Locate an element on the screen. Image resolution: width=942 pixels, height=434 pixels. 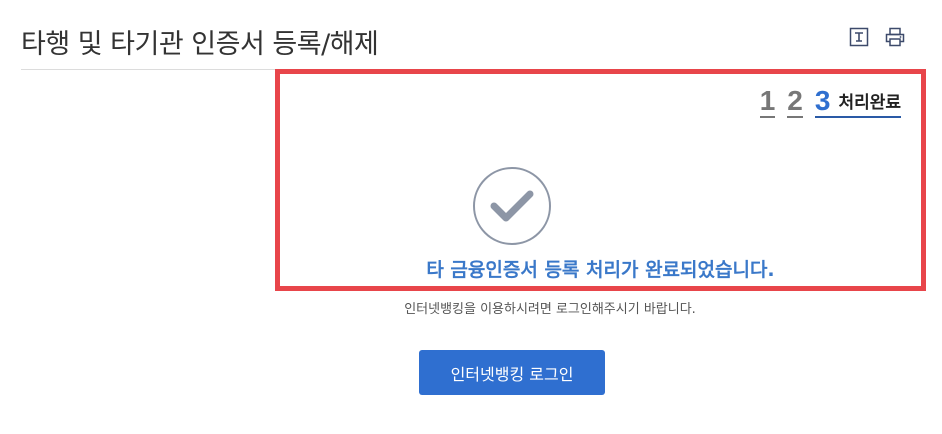
login-guide-text: 인터넷뱅킹을 이용하시려면 로그인해주시기 바랍니다. is located at coordinates (550, 309).